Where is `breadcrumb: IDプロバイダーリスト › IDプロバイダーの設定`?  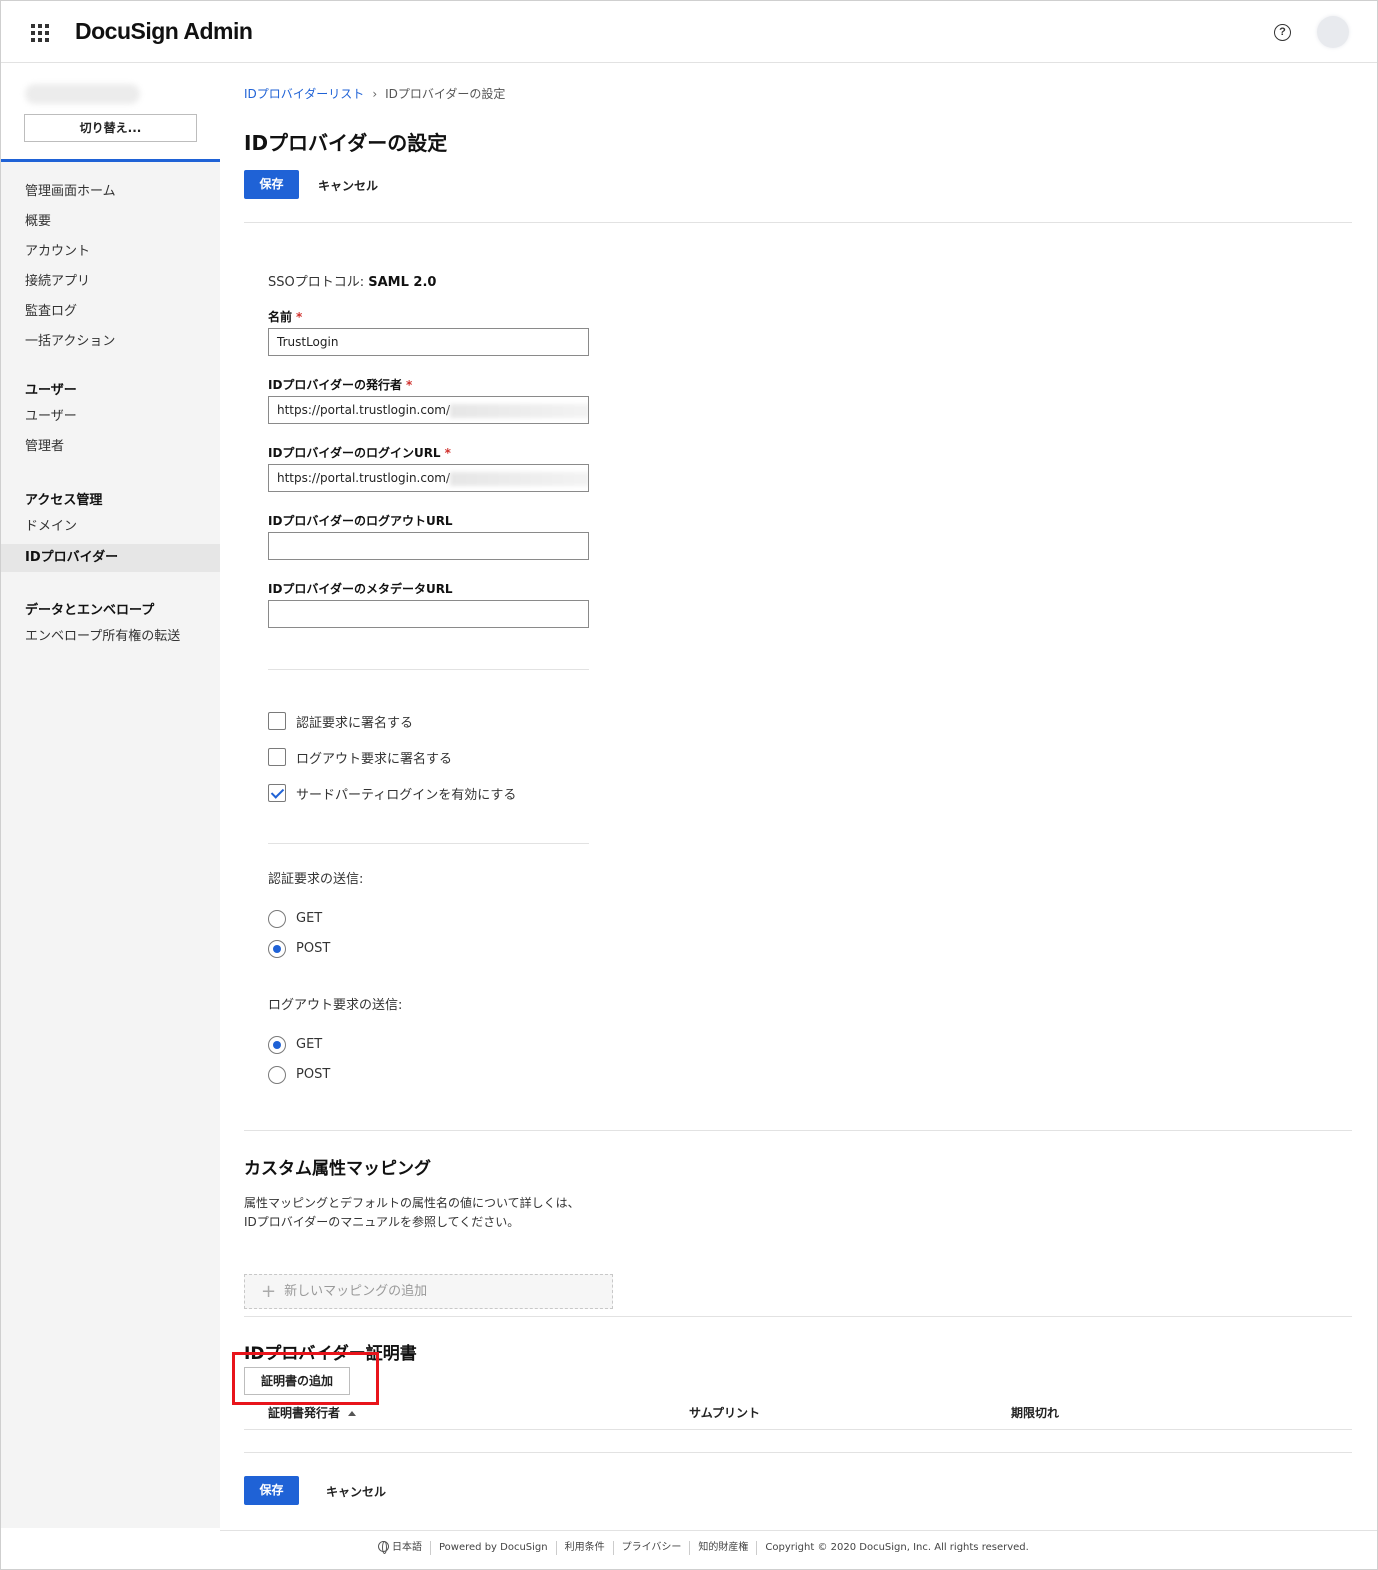 breadcrumb: IDプロバイダーリスト › IDプロバイダーの設定 is located at coordinates (374, 93).